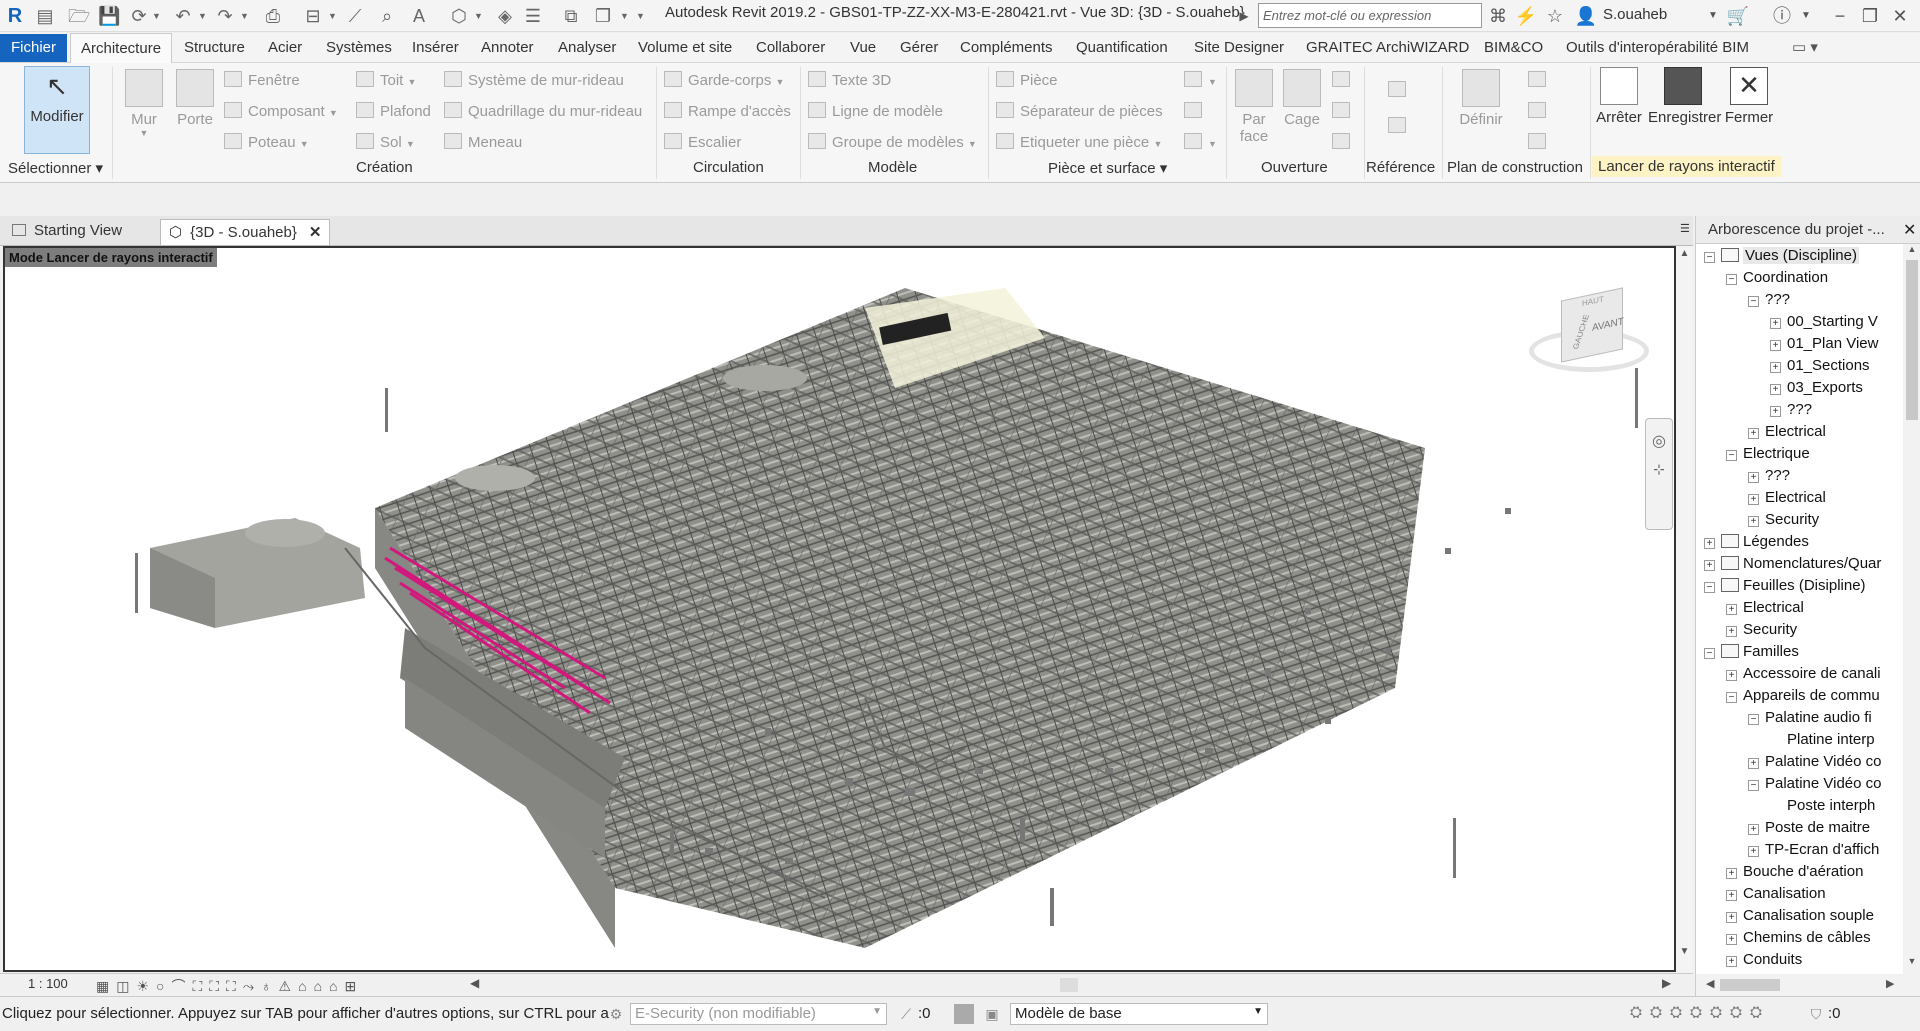 This screenshot has height=1031, width=1920. What do you see at coordinates (79, 16) in the screenshot?
I see `open-icon: 🗁` at bounding box center [79, 16].